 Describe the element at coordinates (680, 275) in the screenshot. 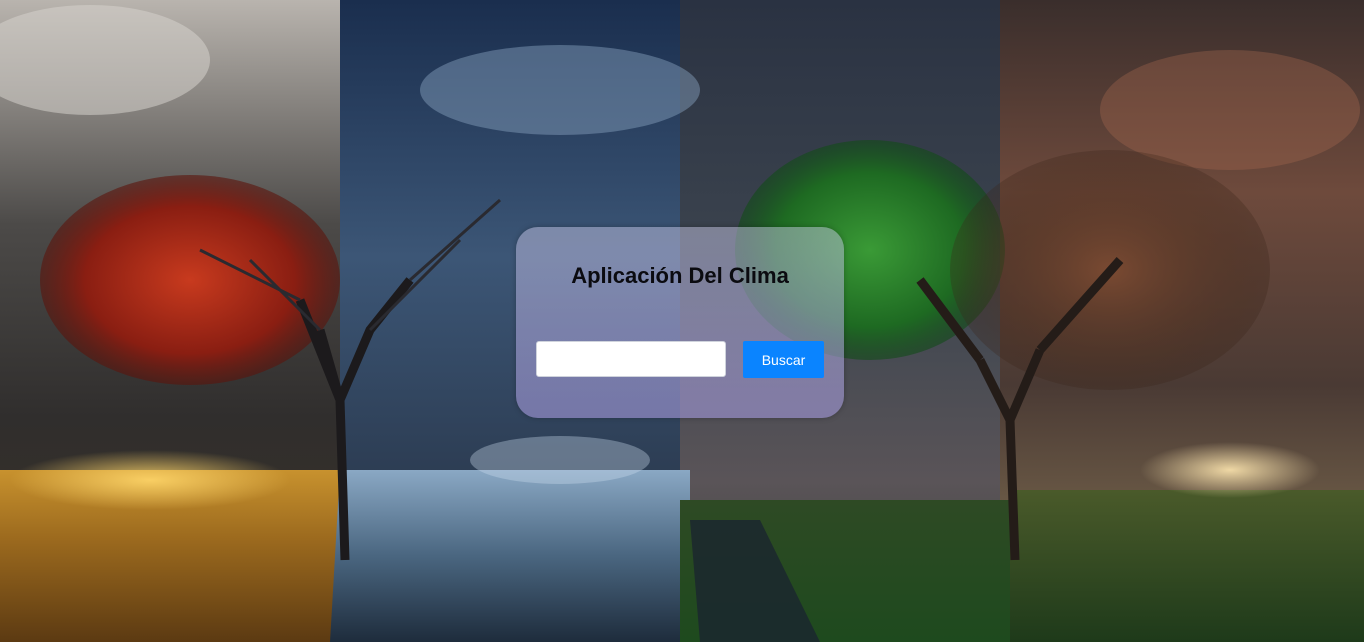

I see `app-title: Aplicación Del Clima` at that location.